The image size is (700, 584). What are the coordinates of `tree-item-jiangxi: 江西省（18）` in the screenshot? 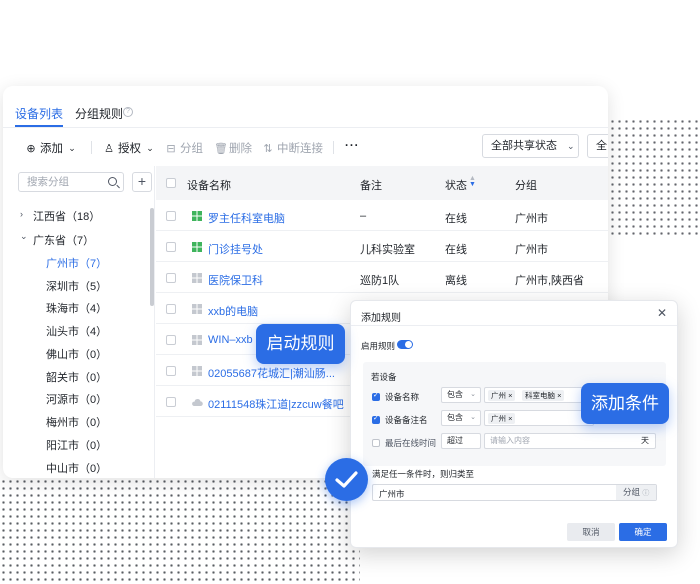 It's located at (66, 216).